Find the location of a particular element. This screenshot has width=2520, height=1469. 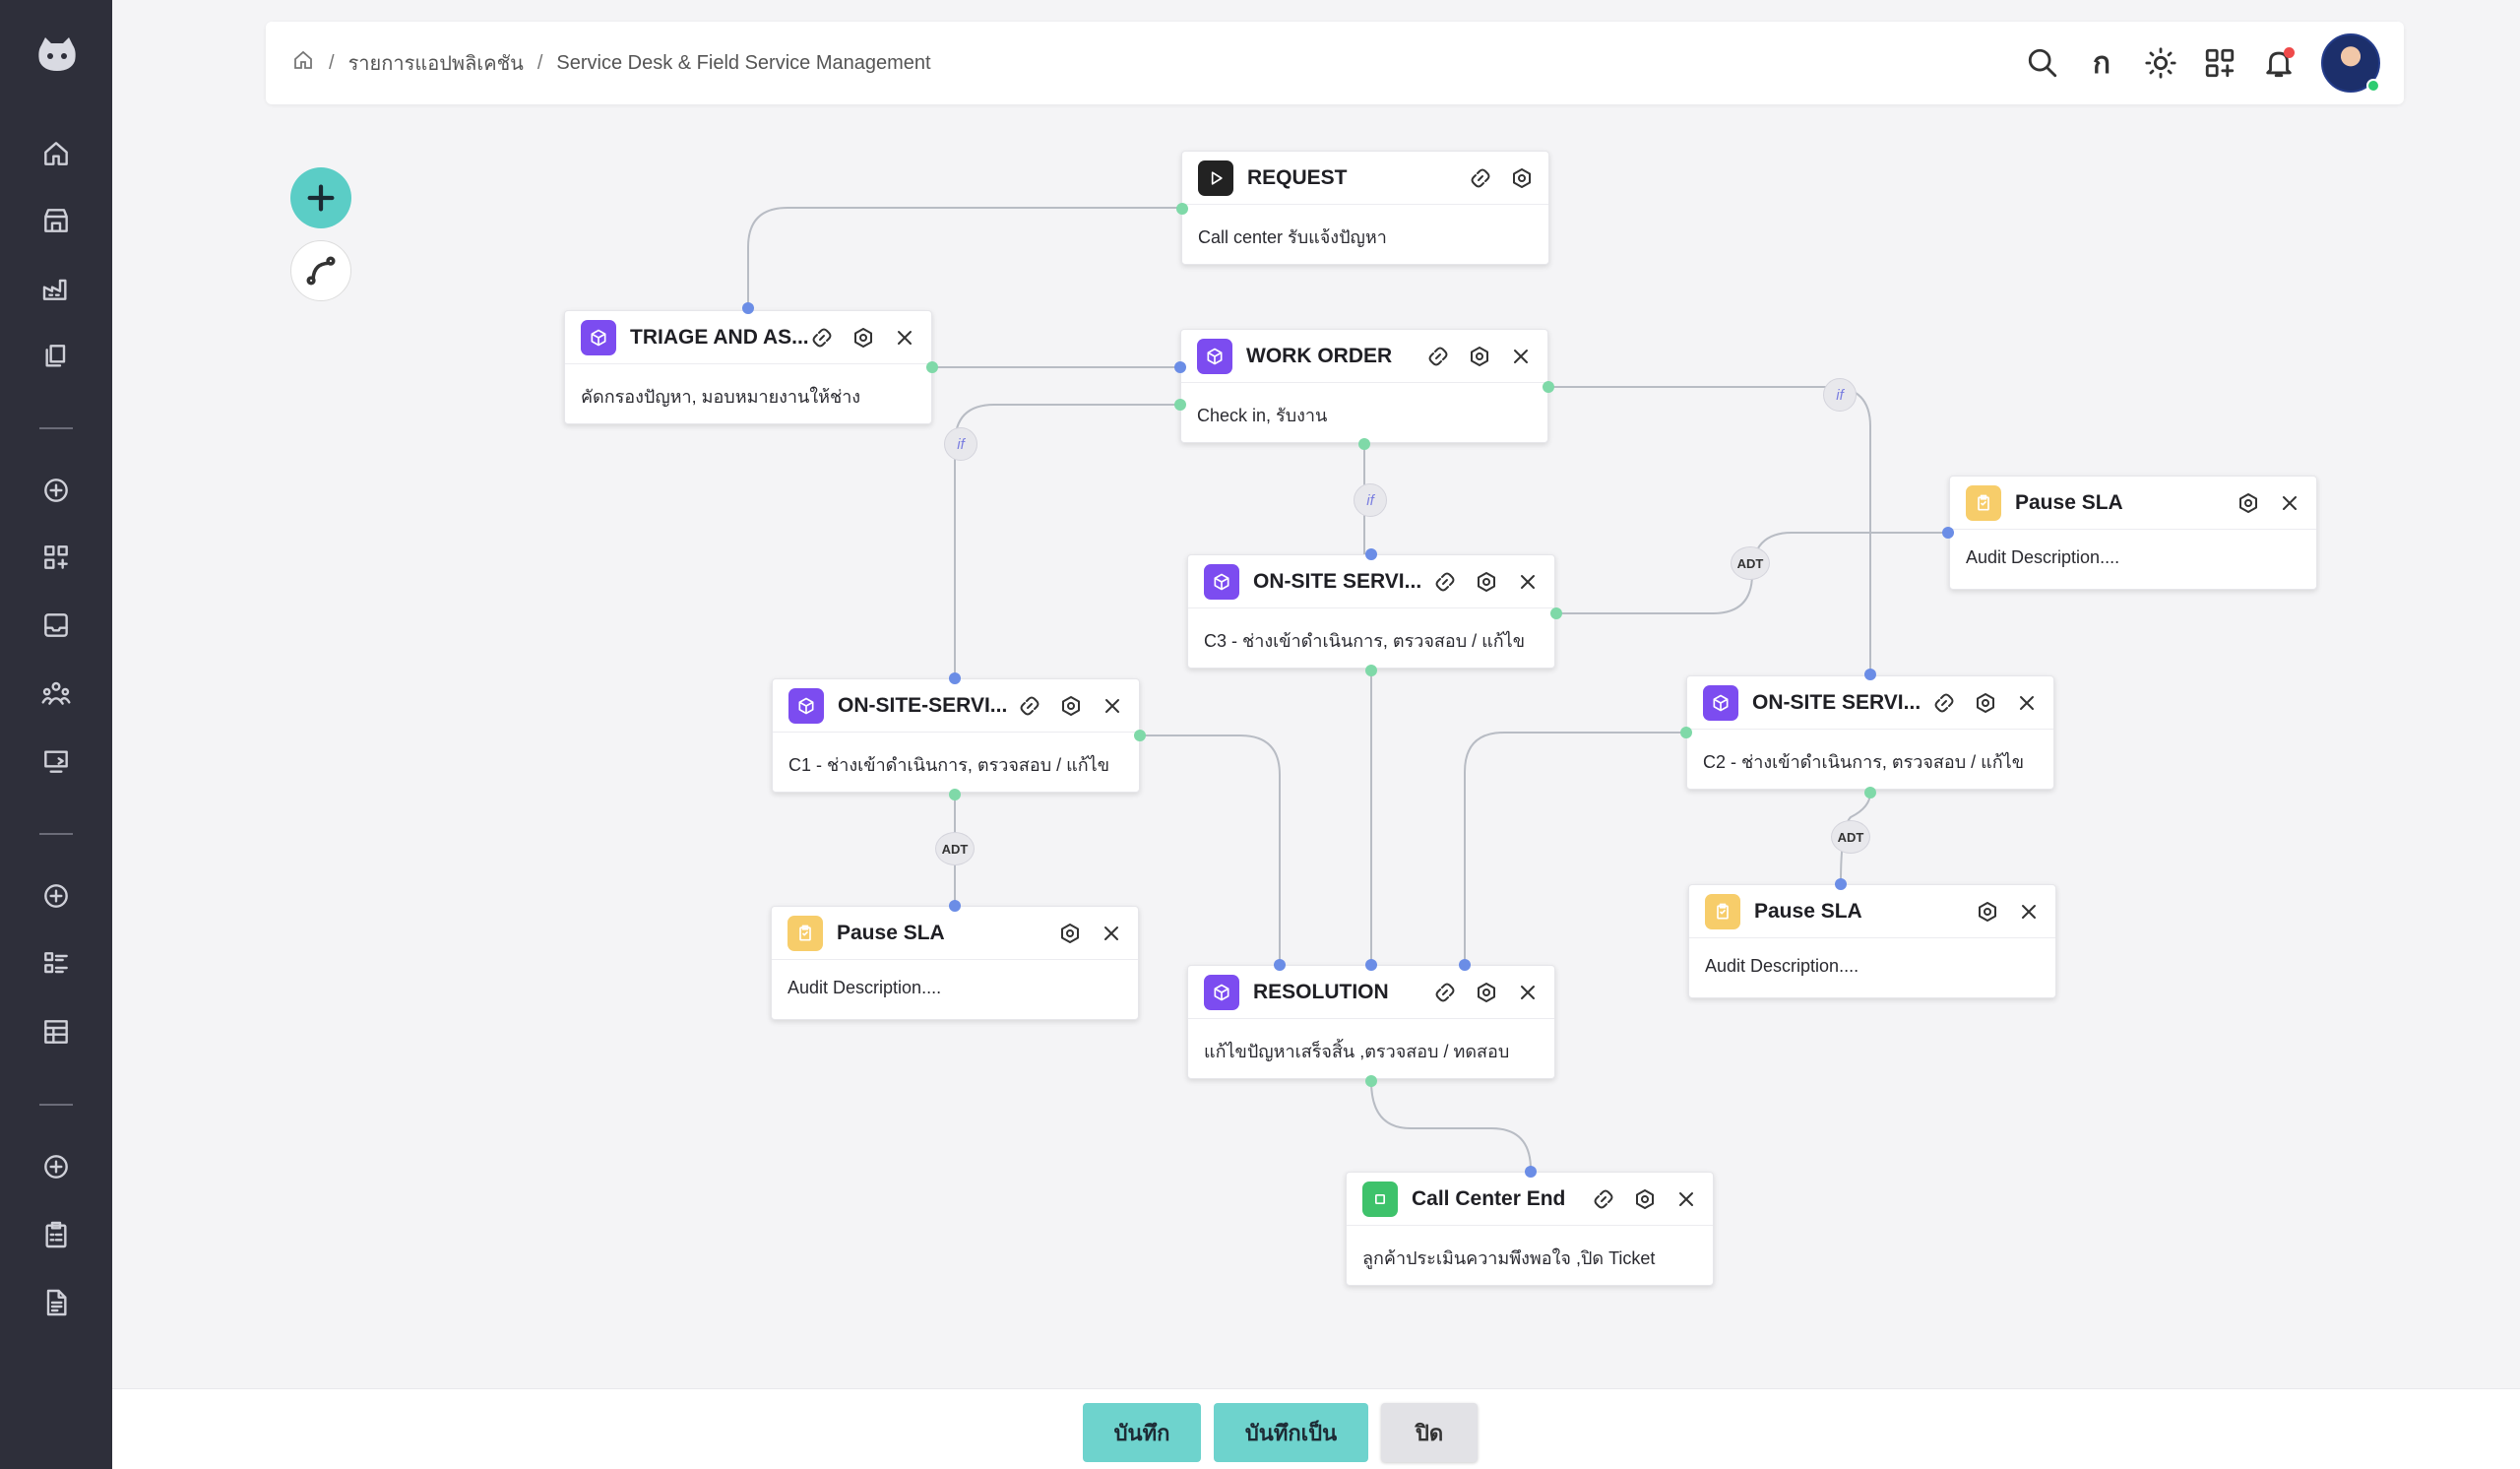

language-icon: ก is located at coordinates (2101, 63).